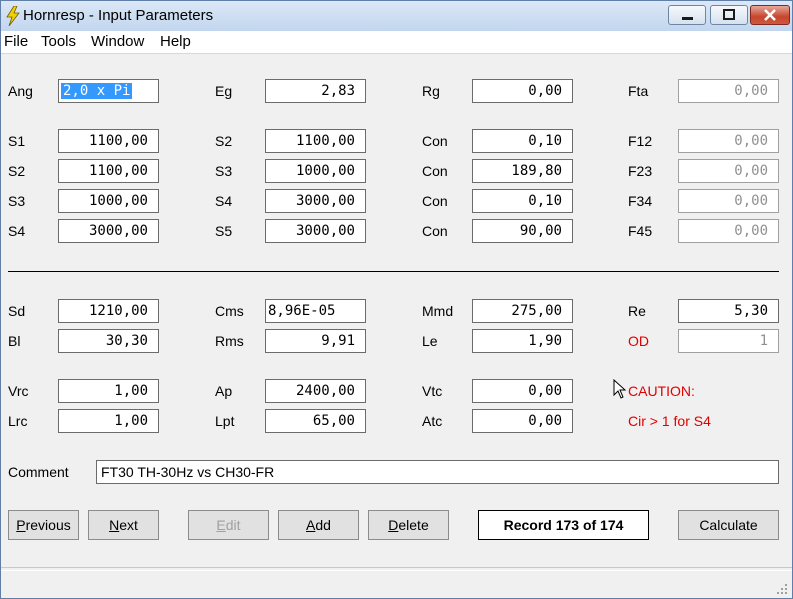 Image resolution: width=793 pixels, height=599 pixels. I want to click on field-f23: 0,00, so click(728, 171).